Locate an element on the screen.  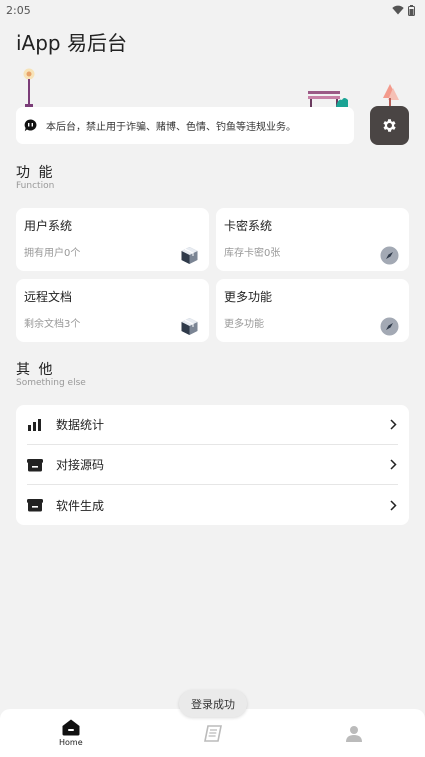
bench-illustration is located at coordinates (328, 99).